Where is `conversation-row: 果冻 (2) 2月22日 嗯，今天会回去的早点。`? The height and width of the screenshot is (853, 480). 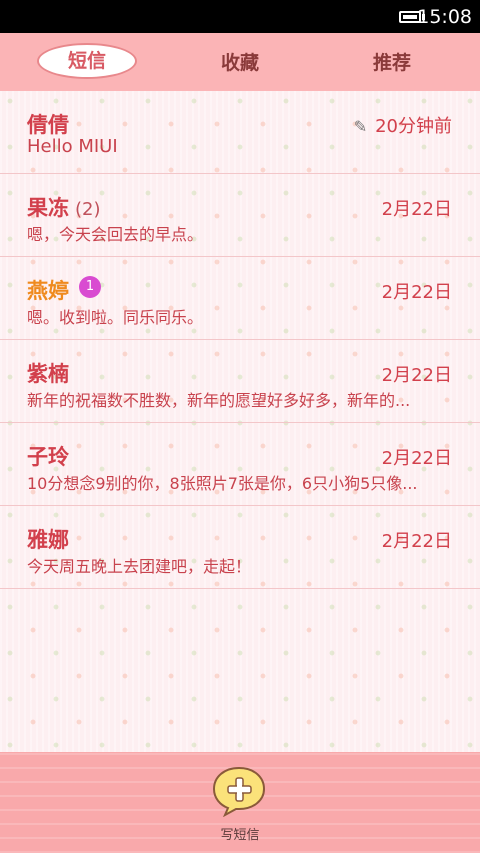
conversation-row: 果冻 (2) 2月22日 嗯，今天会回去的早点。 is located at coordinates (240, 215).